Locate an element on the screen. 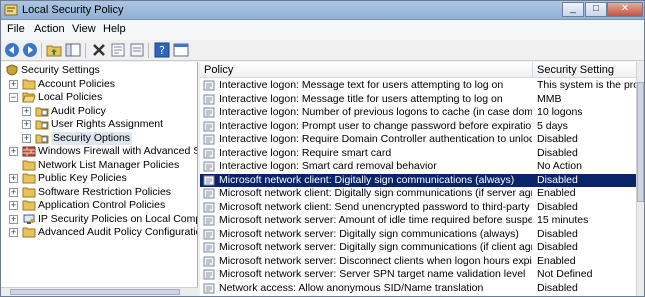  shield-icon is located at coordinates (12, 70).